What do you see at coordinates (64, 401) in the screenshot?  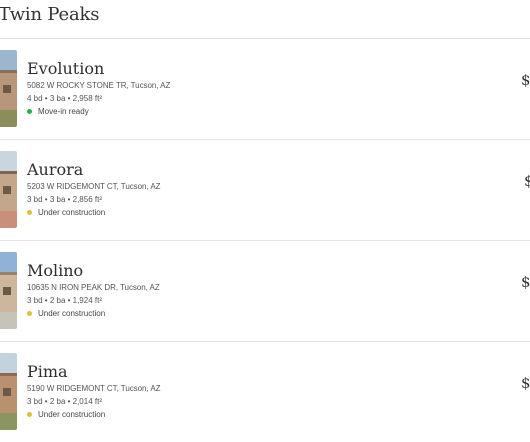 I see `listing-specs: 3 bd • 2 ba • 2,014 ft²` at bounding box center [64, 401].